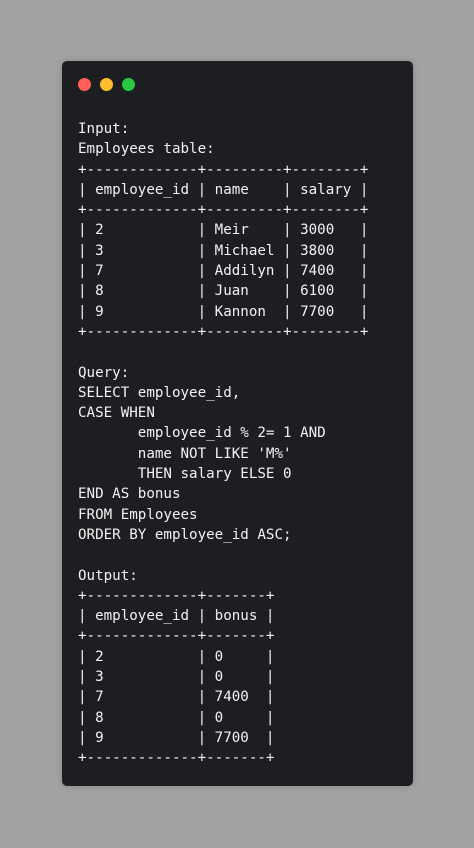  What do you see at coordinates (116, 413) in the screenshot?
I see `code-line: CASE WHEN` at bounding box center [116, 413].